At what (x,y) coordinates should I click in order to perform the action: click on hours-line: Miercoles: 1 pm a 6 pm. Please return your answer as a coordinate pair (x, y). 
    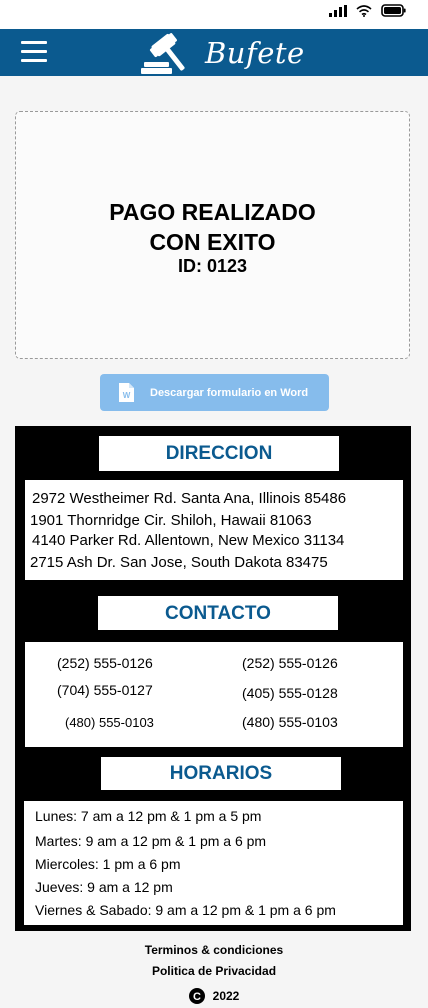
    Looking at the image, I should click on (108, 864).